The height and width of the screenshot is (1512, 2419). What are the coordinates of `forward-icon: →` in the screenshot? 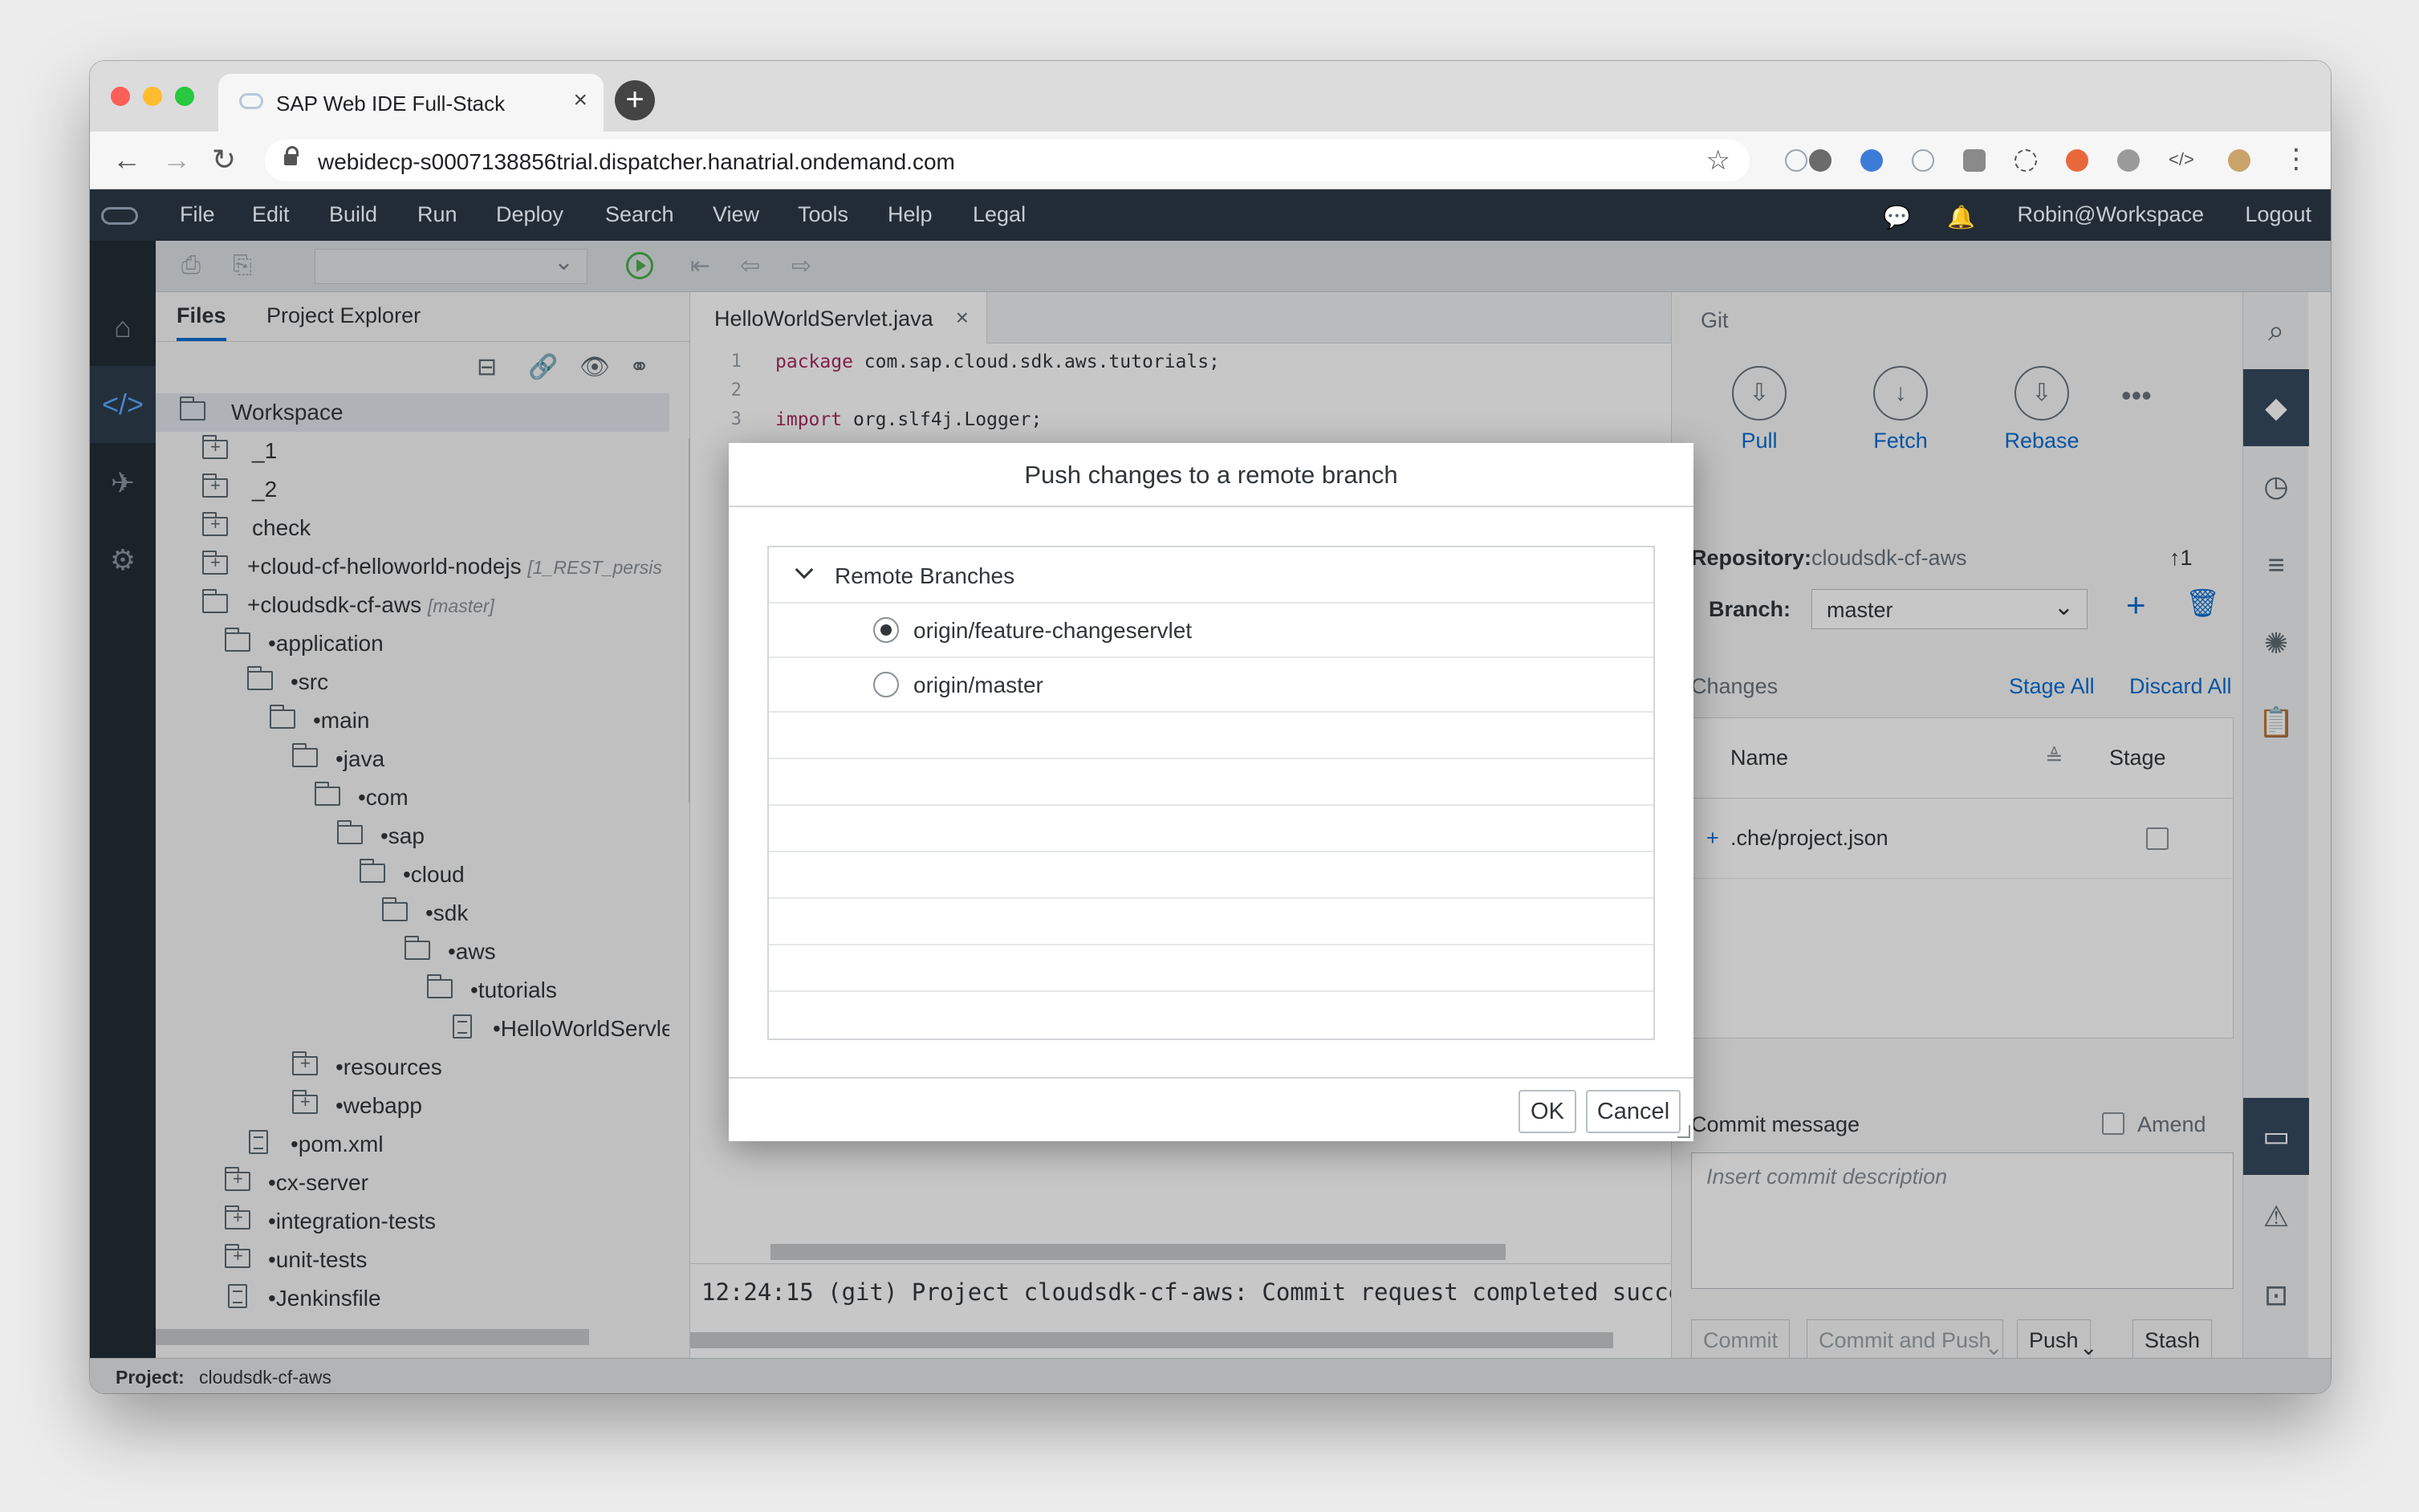 It's located at (176, 160).